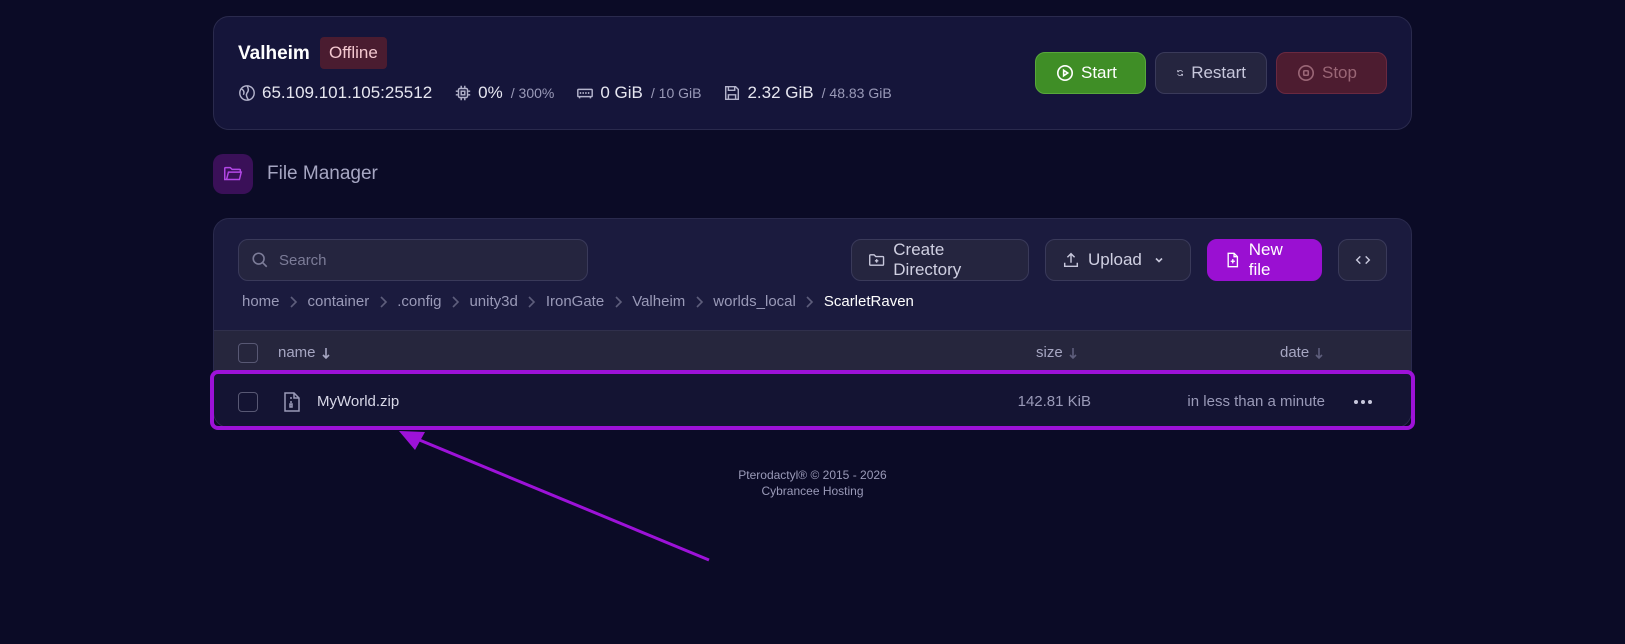 This screenshot has width=1625, height=644. What do you see at coordinates (493, 301) in the screenshot?
I see `breadcrumb-unity3d: unity3d` at bounding box center [493, 301].